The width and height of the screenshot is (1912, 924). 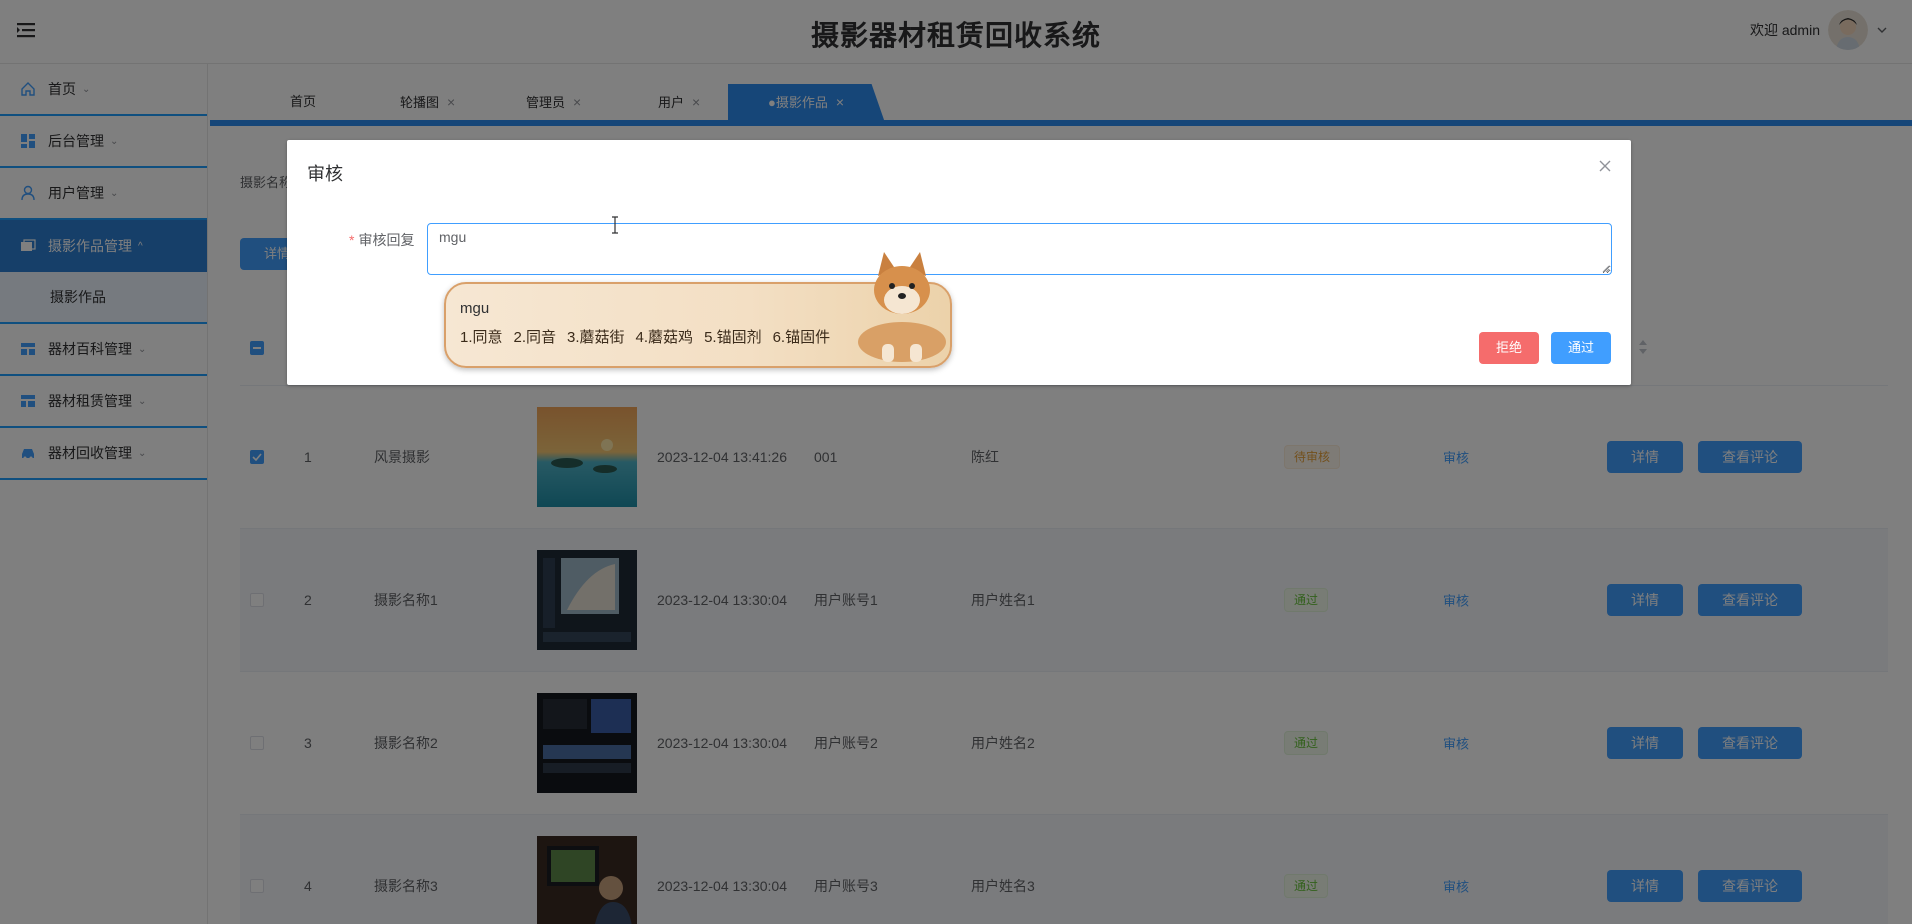 I want to click on ime-candidate-list: 1.同意 2.同音 3.蘑菇街 4.蘑菇鸡 5.锚固剂 6.锚固件, so click(x=645, y=336).